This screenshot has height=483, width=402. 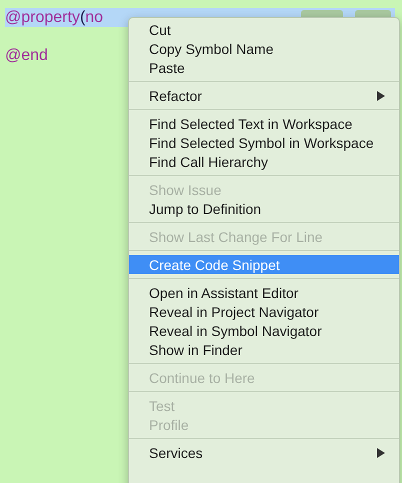 What do you see at coordinates (264, 452) in the screenshot?
I see `menu-item: Services` at bounding box center [264, 452].